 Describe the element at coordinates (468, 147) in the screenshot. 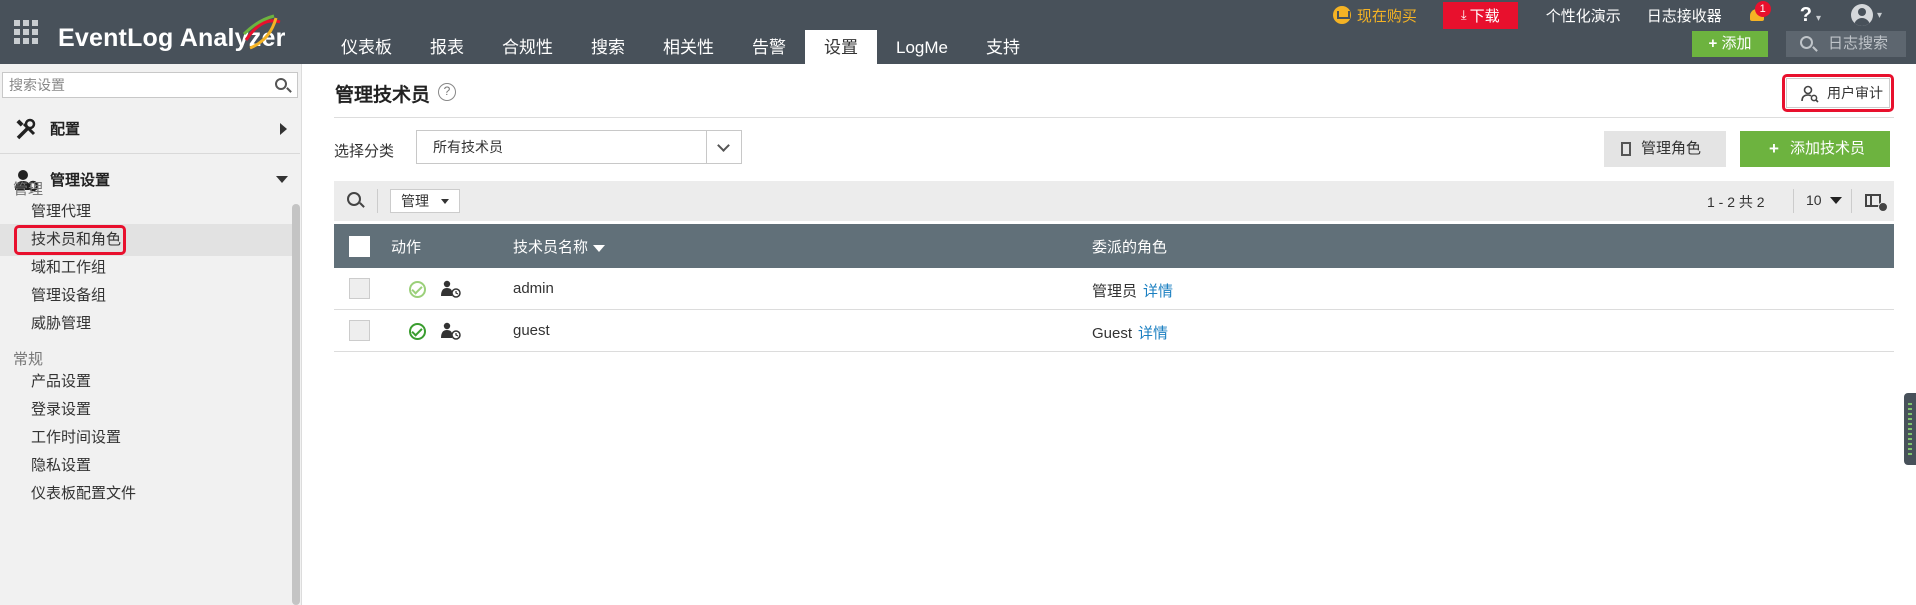

I see `category-value: 所有技术员` at that location.